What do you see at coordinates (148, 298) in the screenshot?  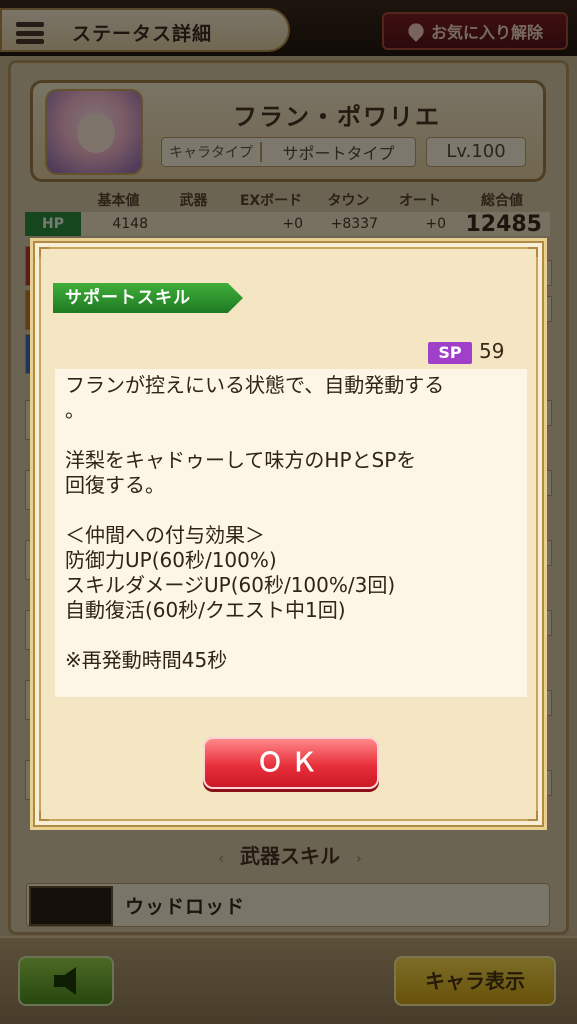 I see `support-skill-banner: サポートスキル` at bounding box center [148, 298].